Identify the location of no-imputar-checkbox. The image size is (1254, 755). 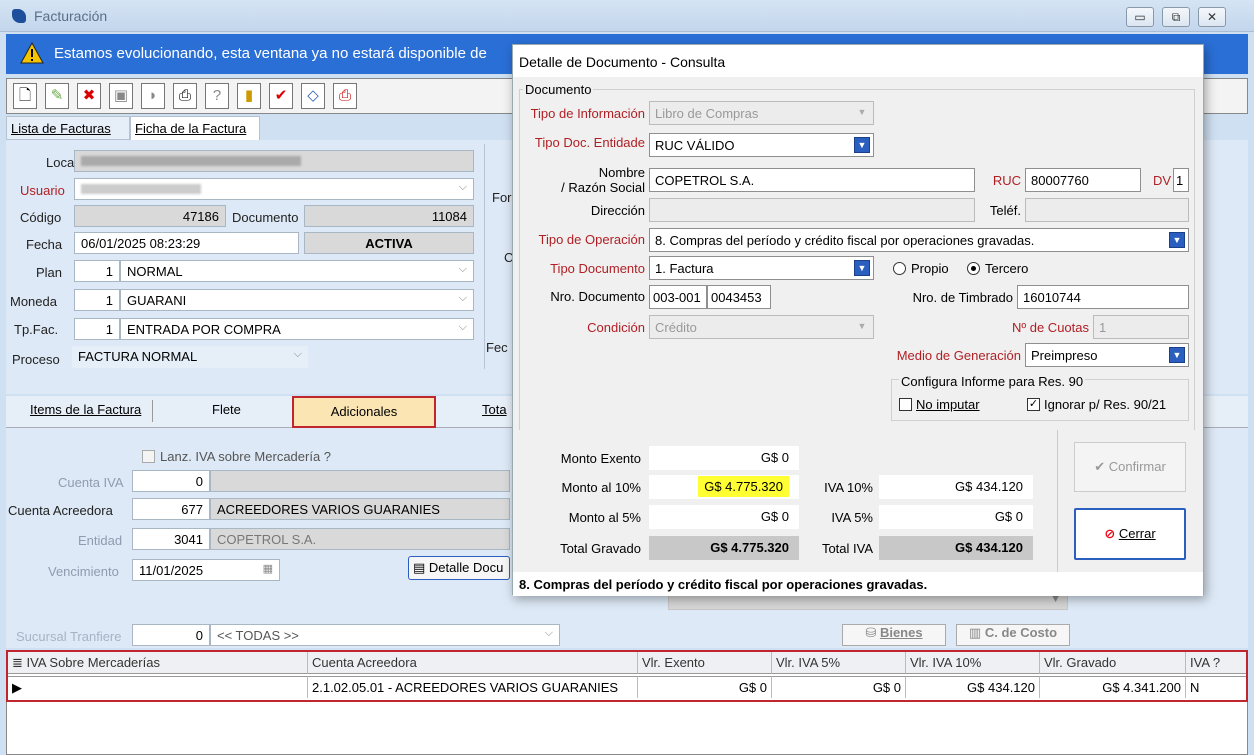
(905, 404).